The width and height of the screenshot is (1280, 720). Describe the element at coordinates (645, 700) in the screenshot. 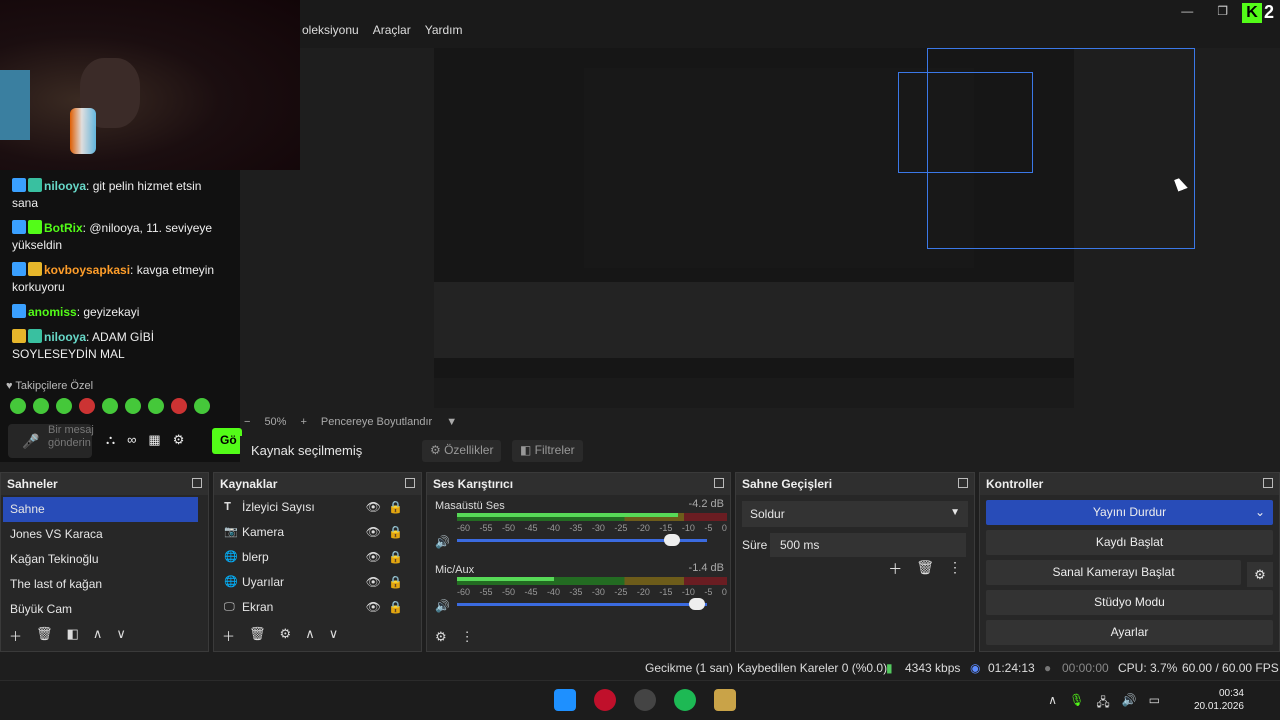

I see `obs-icon` at that location.